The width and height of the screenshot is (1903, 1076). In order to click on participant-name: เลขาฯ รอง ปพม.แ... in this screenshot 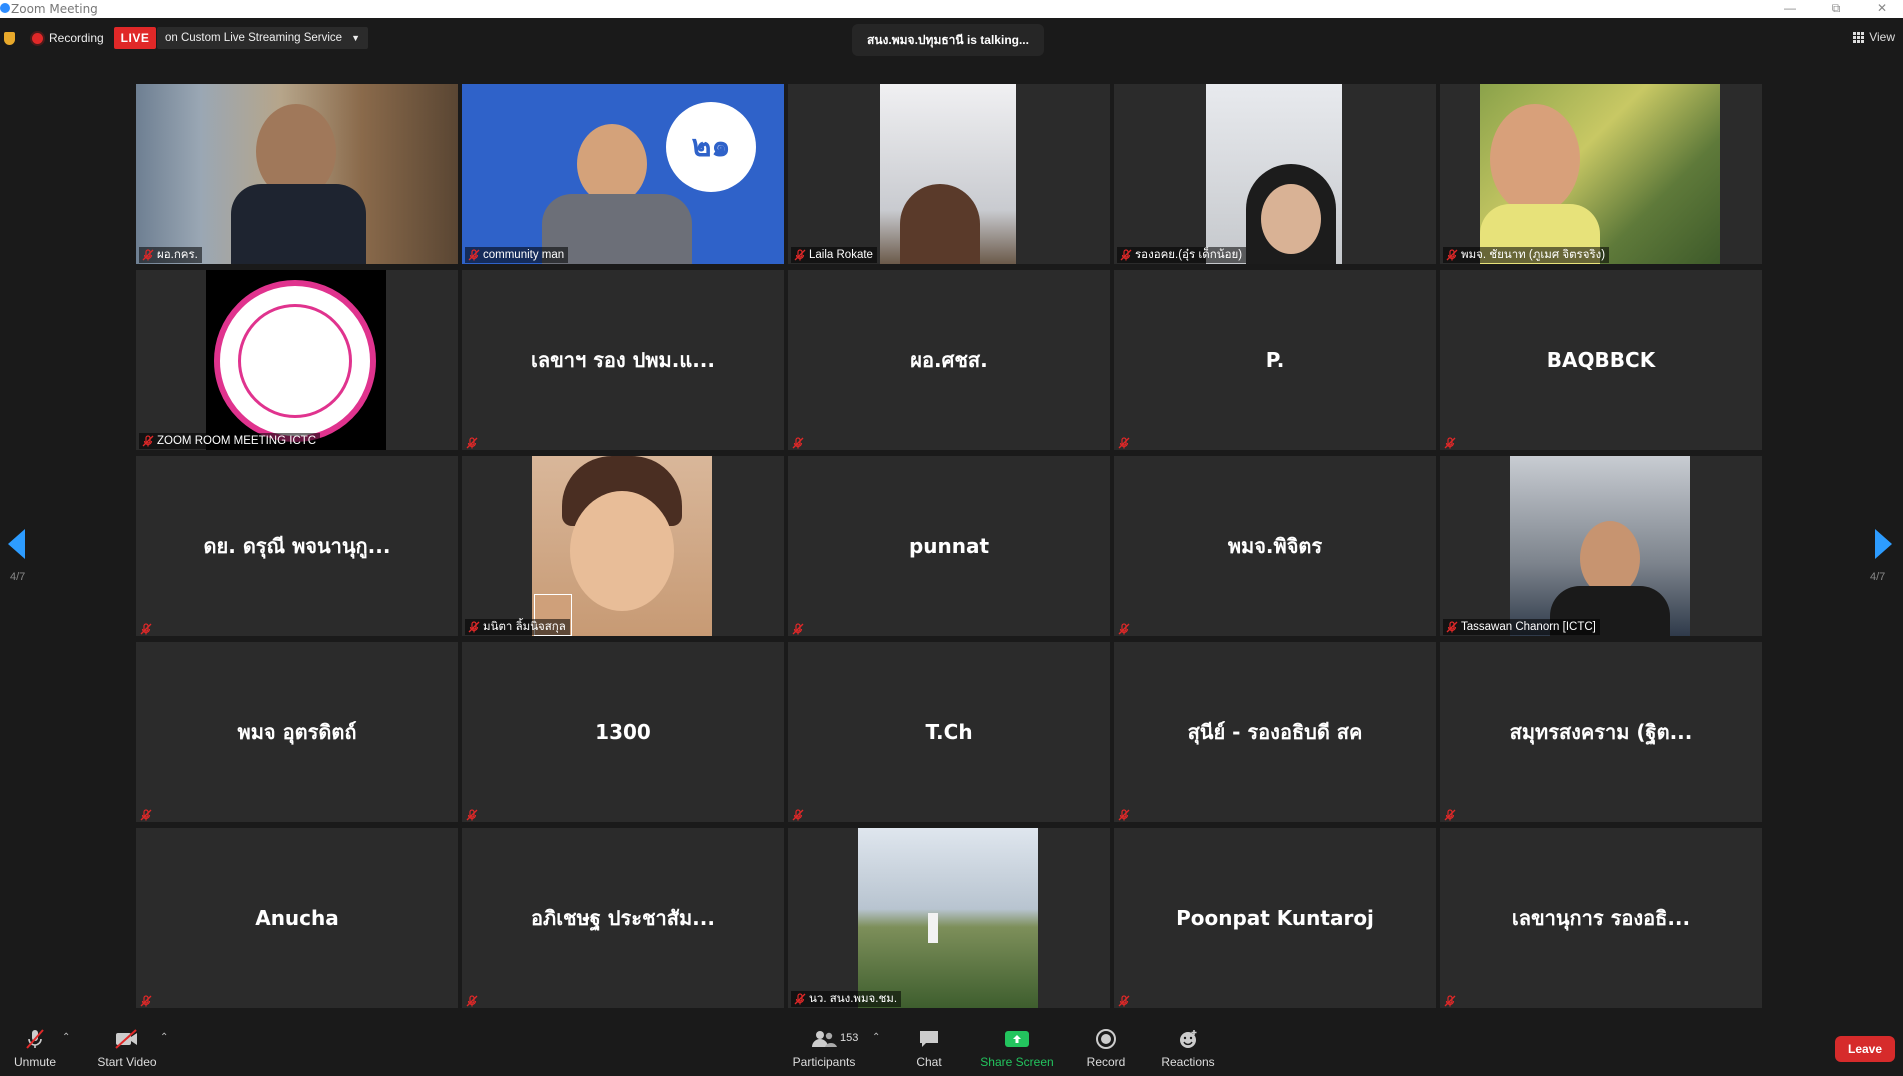, I will do `click(622, 360)`.